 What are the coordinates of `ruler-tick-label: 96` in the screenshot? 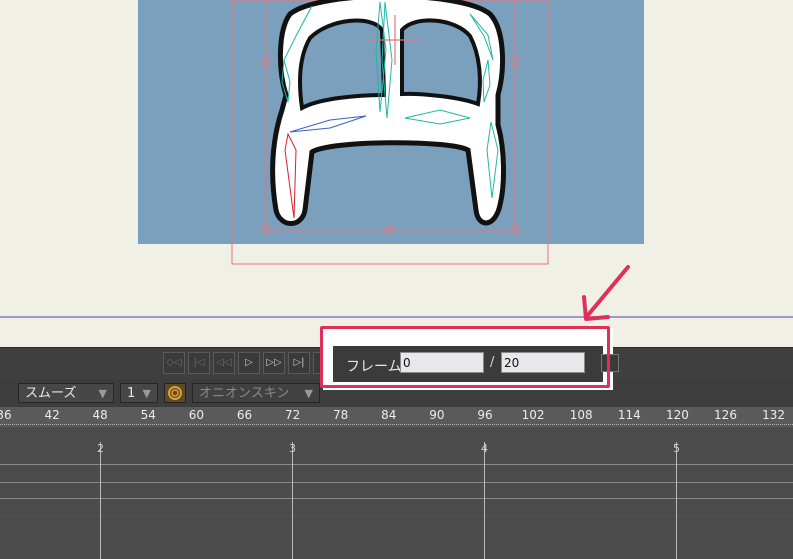 It's located at (485, 415).